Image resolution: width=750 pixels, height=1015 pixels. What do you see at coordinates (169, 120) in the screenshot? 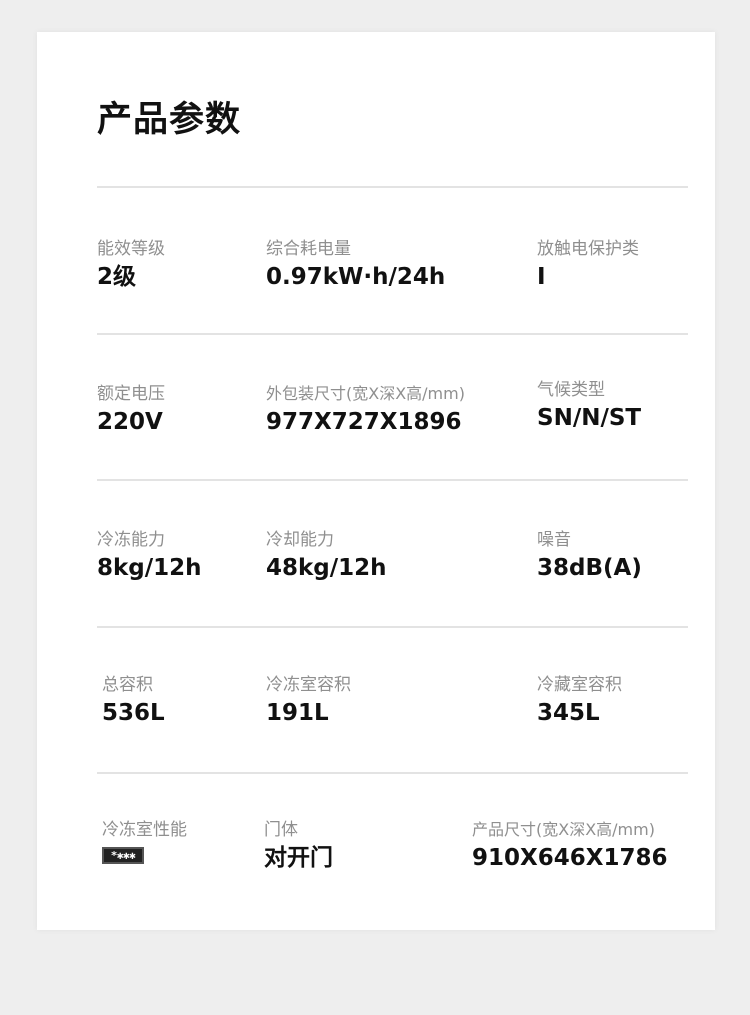
I see `page-title: 产品参数` at bounding box center [169, 120].